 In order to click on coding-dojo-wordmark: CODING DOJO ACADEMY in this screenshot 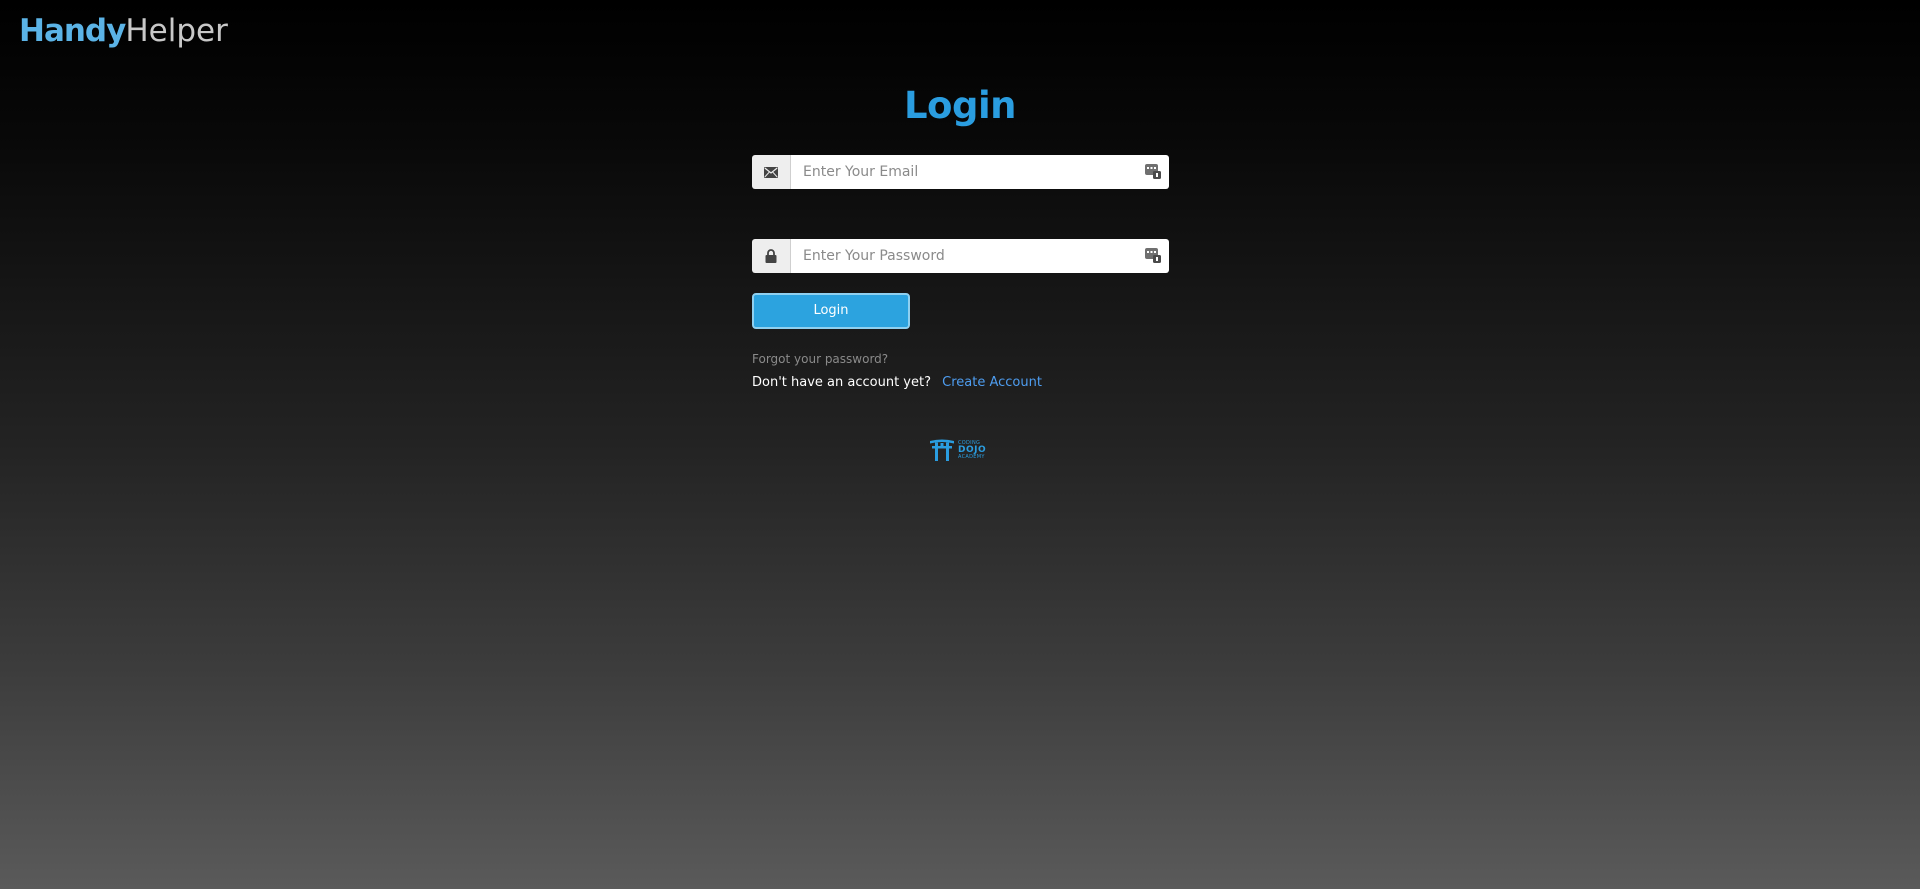, I will do `click(972, 450)`.